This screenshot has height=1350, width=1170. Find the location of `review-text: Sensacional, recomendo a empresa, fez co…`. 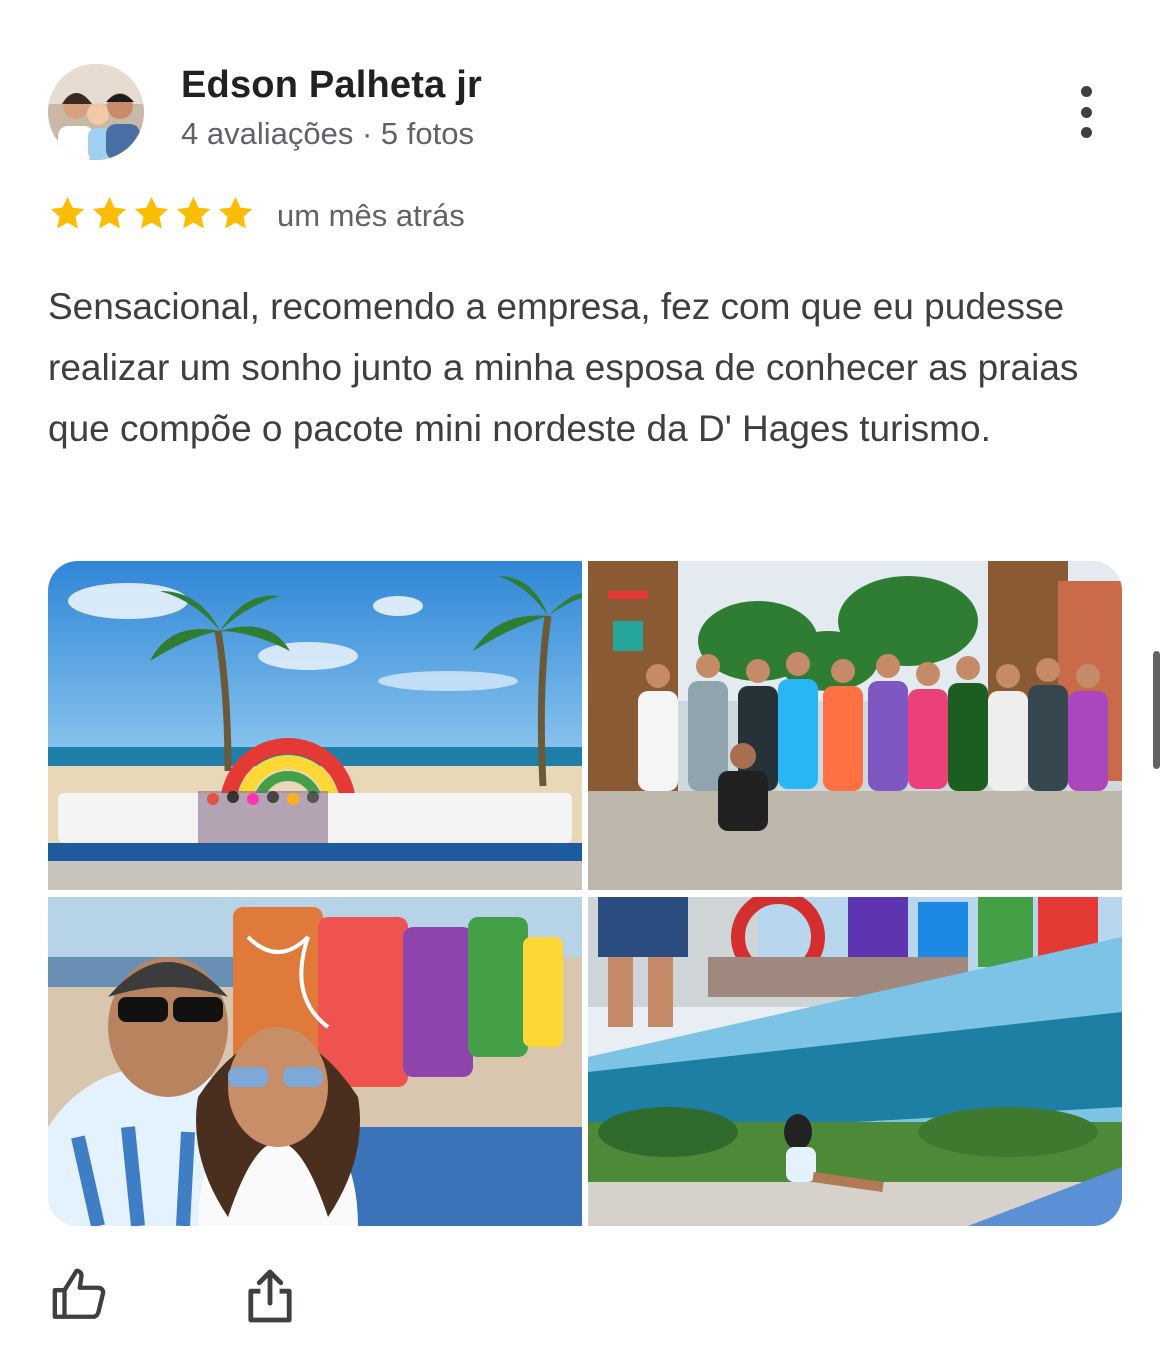

review-text: Sensacional, recomendo a empresa, fez co… is located at coordinates (563, 367).